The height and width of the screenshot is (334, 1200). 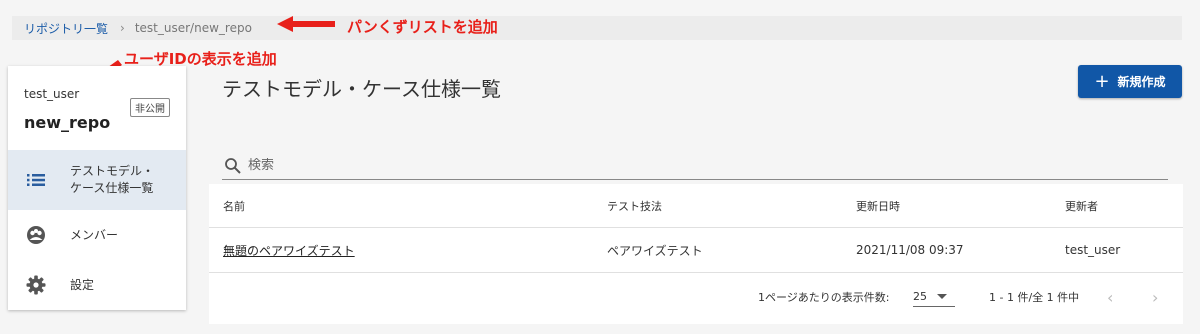 What do you see at coordinates (112, 180) in the screenshot?
I see `sidebar-item-label: テストモデル・ ケース仕様一覧` at bounding box center [112, 180].